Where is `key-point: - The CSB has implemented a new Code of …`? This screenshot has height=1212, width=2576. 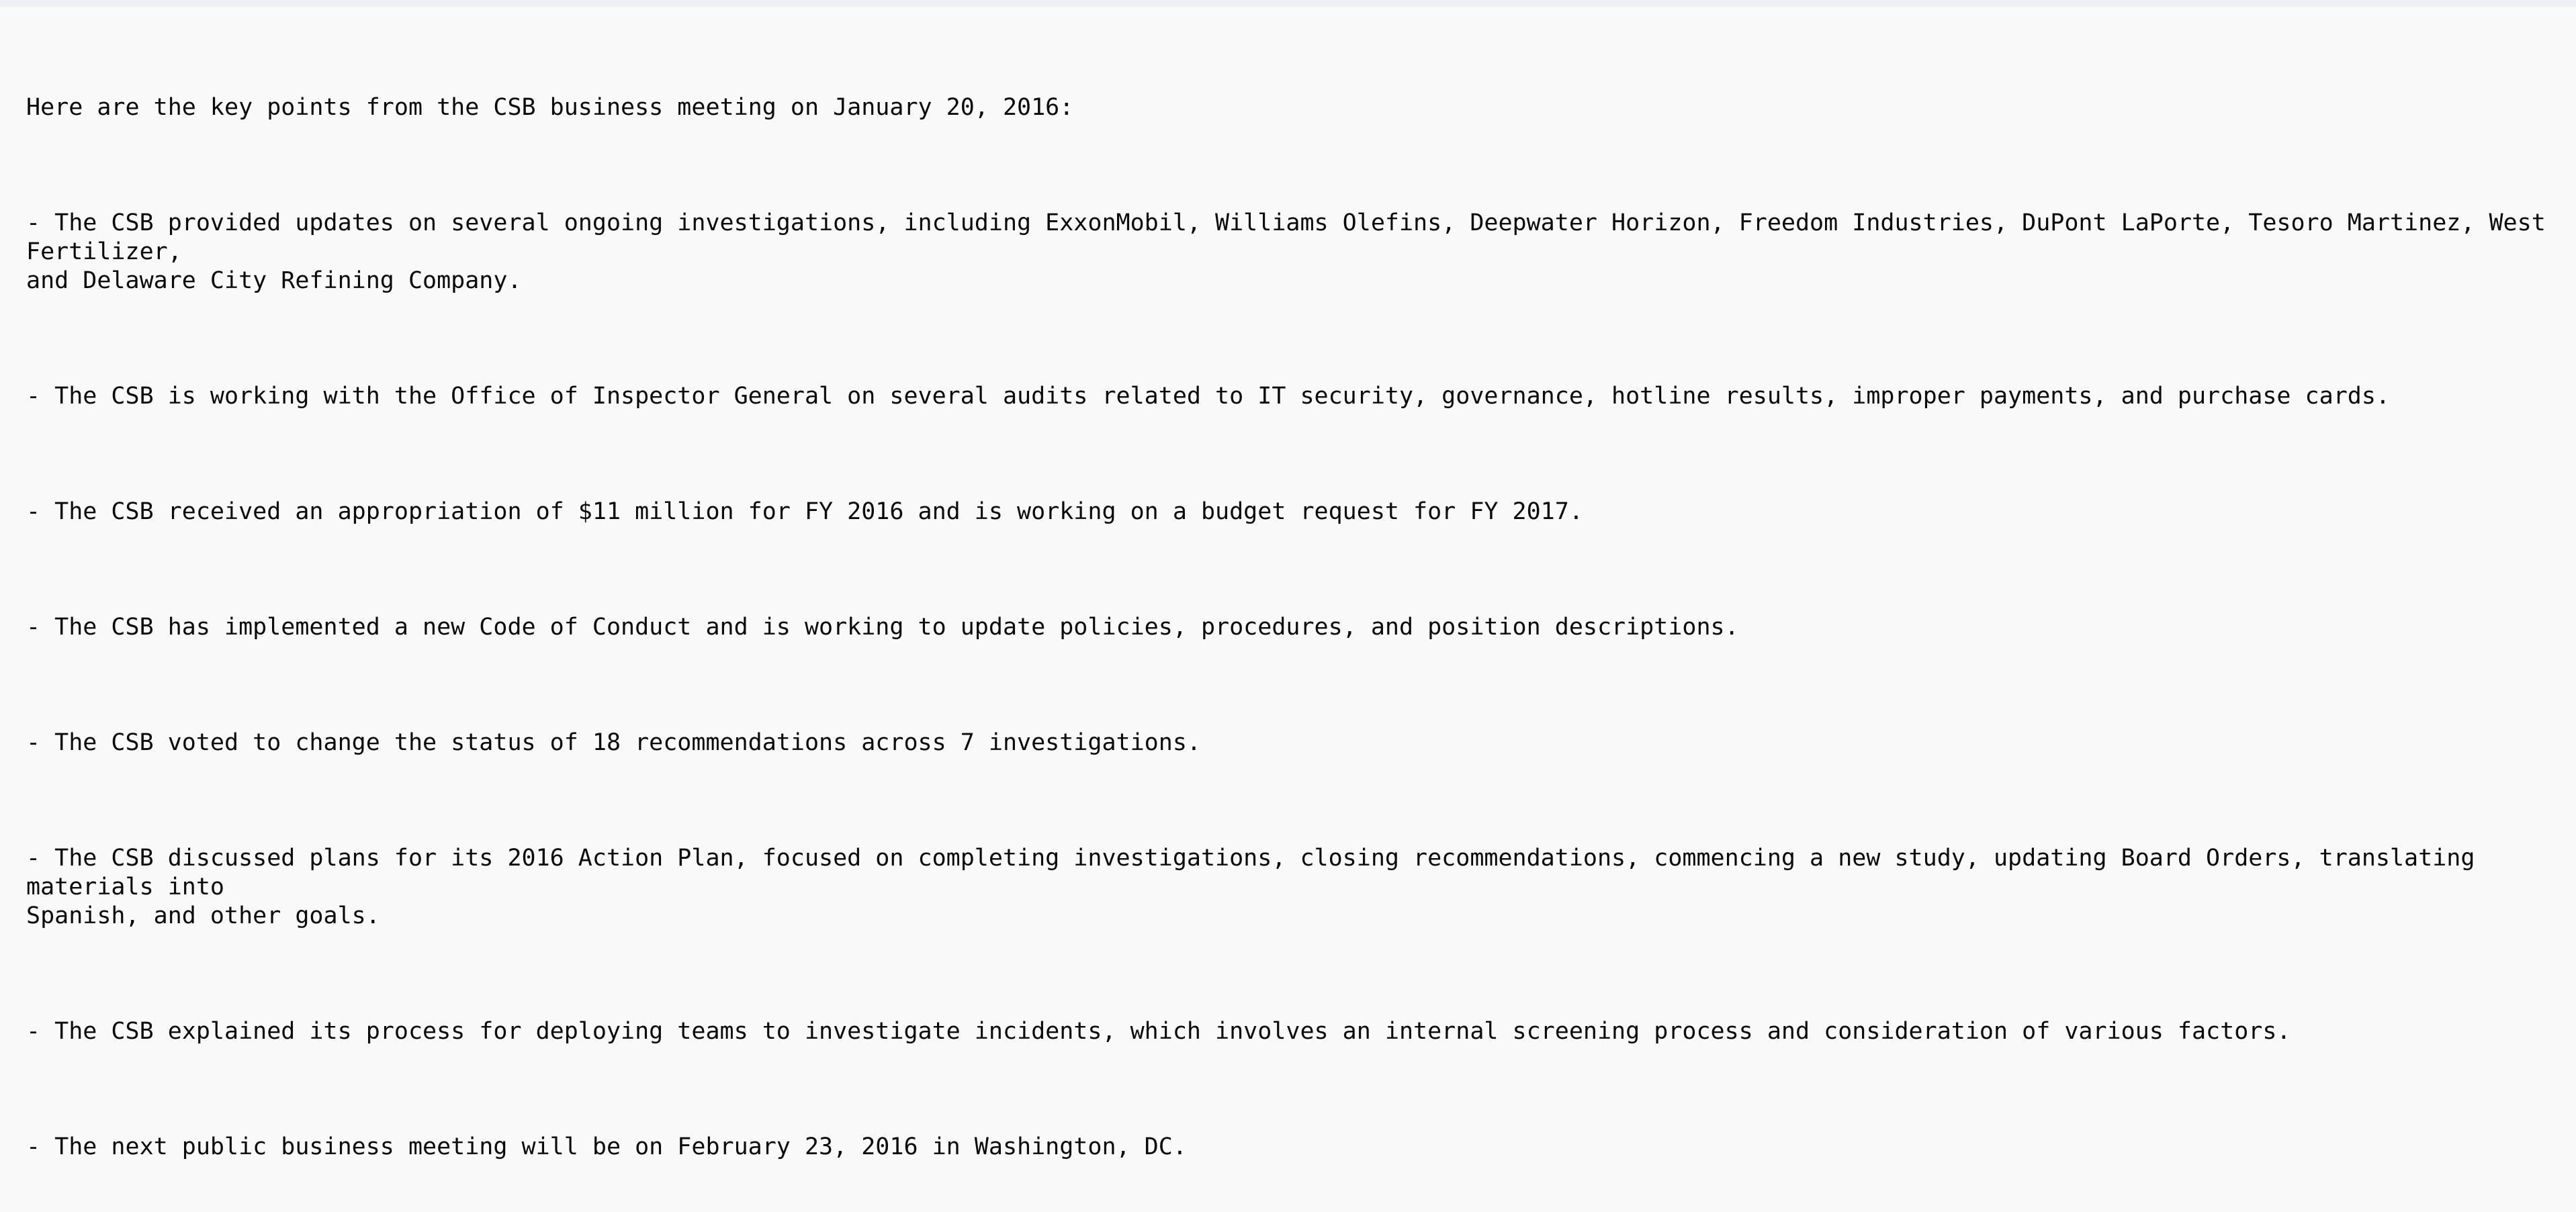 key-point: - The CSB has implemented a new Code of … is located at coordinates (883, 627).